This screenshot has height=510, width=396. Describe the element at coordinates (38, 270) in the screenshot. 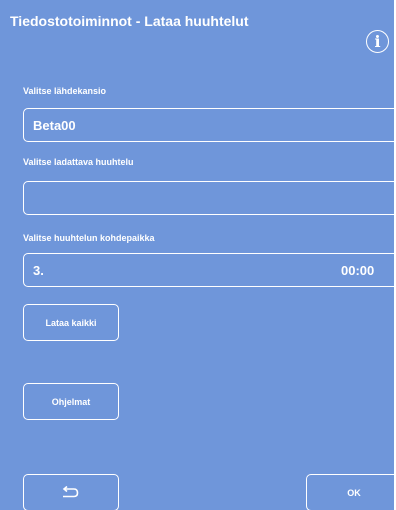

I see `destination-slot: 3.` at that location.